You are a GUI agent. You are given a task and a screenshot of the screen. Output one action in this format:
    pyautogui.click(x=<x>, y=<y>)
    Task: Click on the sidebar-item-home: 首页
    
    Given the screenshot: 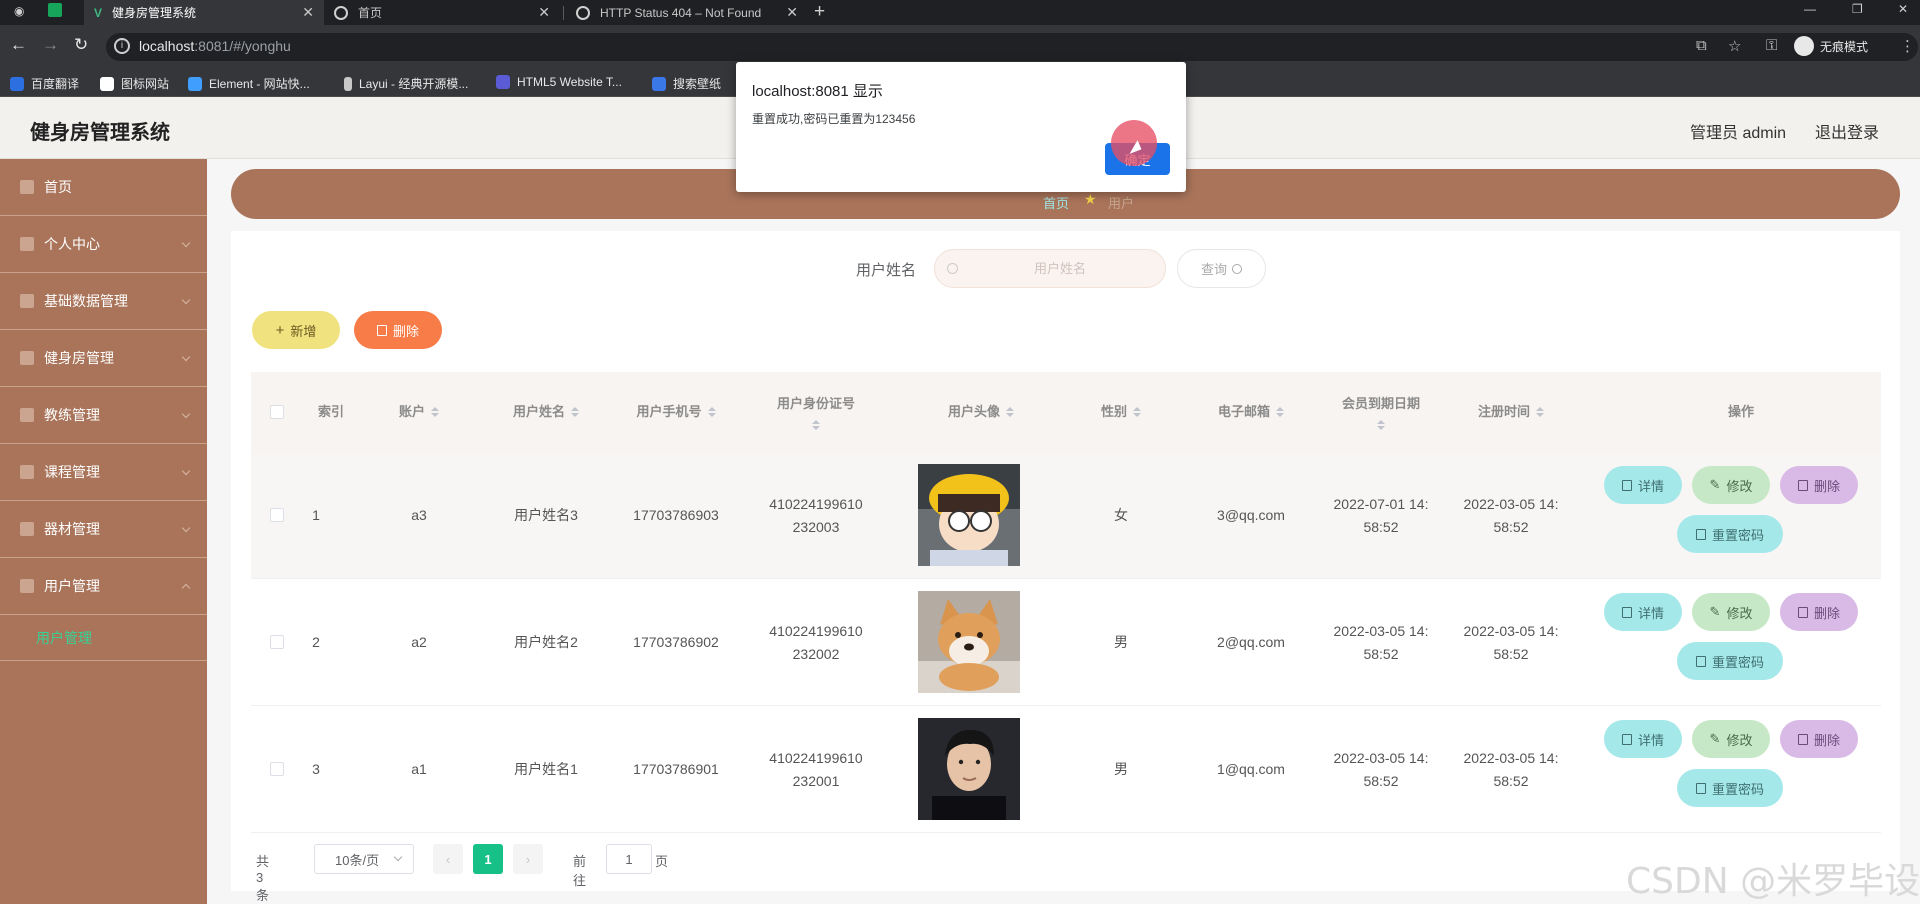 What is the action you would take?
    pyautogui.click(x=103, y=187)
    